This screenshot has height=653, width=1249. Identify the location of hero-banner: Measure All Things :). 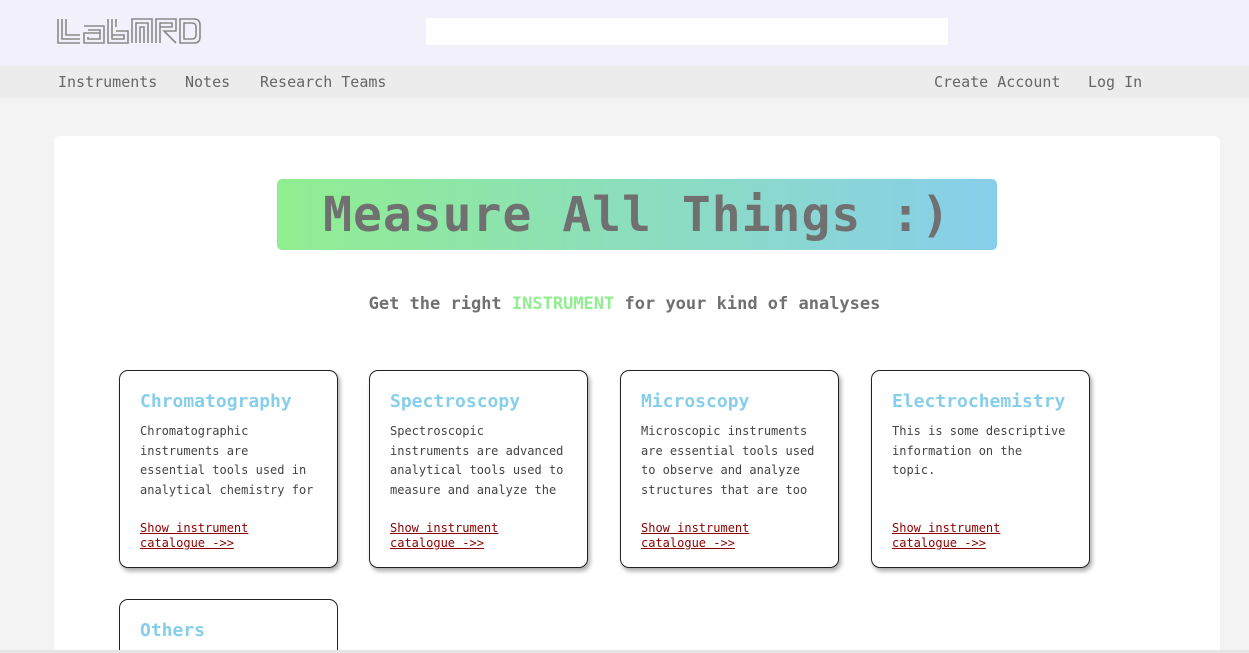
(637, 214).